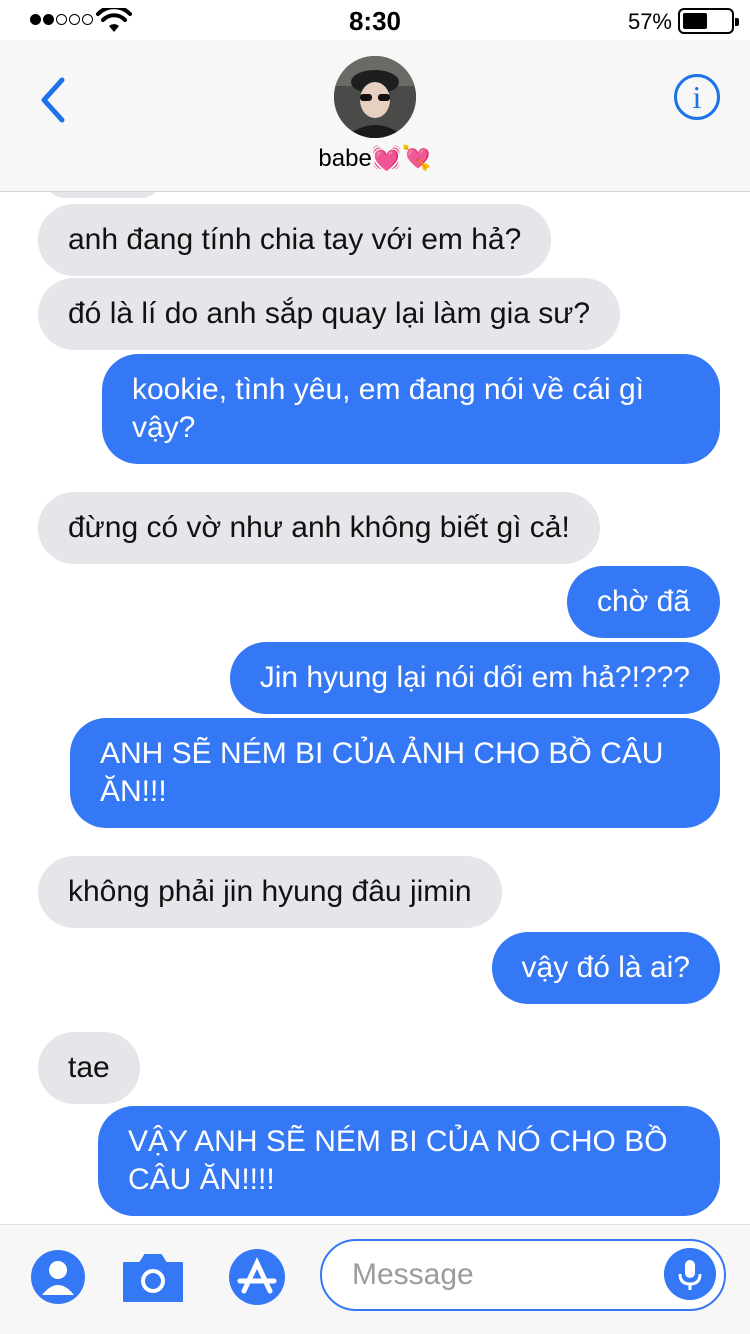 The image size is (750, 1334). What do you see at coordinates (643, 602) in the screenshot?
I see `outgoing-message: chờ đã` at bounding box center [643, 602].